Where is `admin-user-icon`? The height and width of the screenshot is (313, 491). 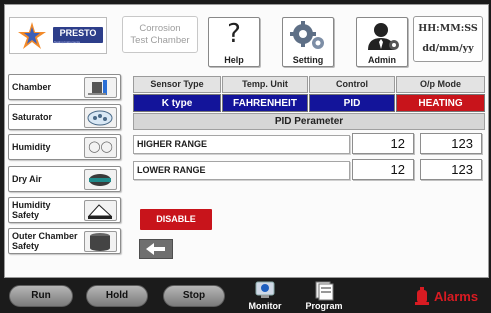
admin-user-icon is located at coordinates (382, 38).